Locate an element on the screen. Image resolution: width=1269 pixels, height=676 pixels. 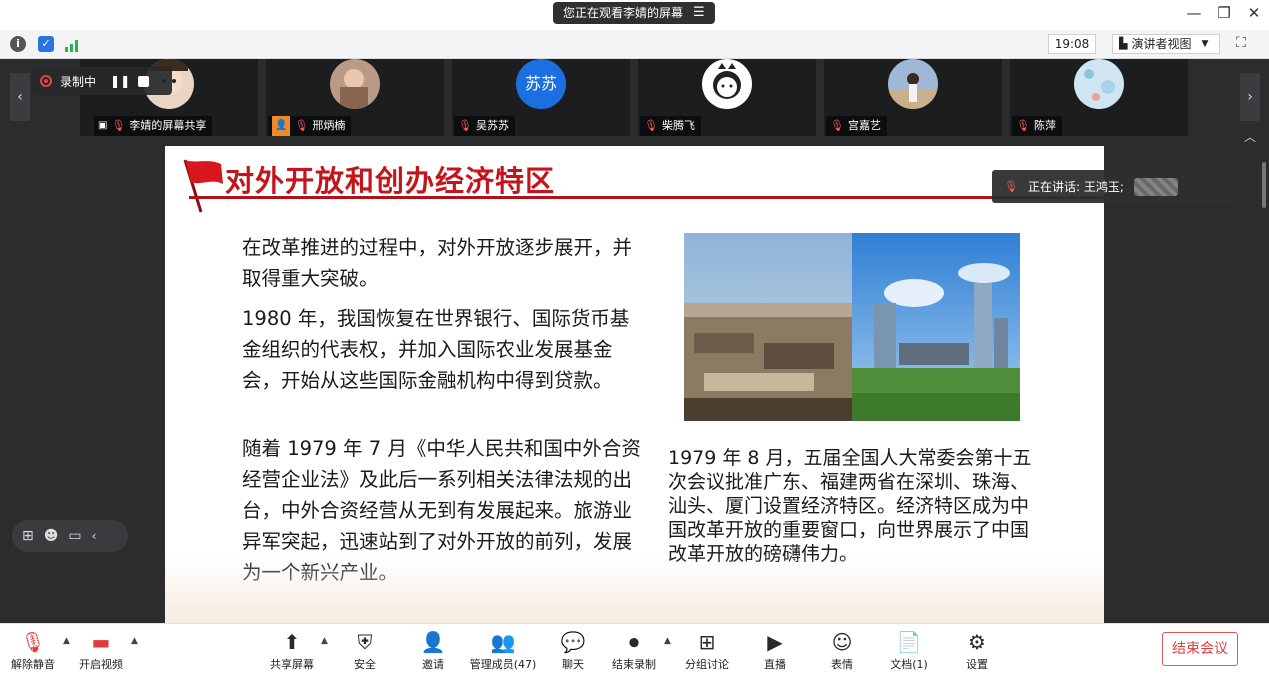
scrollbar is located at coordinates (1264, 185).